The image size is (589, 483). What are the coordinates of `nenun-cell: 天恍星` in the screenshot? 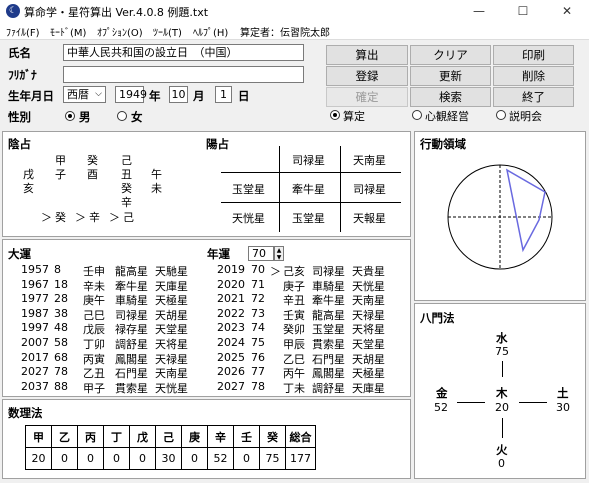 It's located at (368, 286).